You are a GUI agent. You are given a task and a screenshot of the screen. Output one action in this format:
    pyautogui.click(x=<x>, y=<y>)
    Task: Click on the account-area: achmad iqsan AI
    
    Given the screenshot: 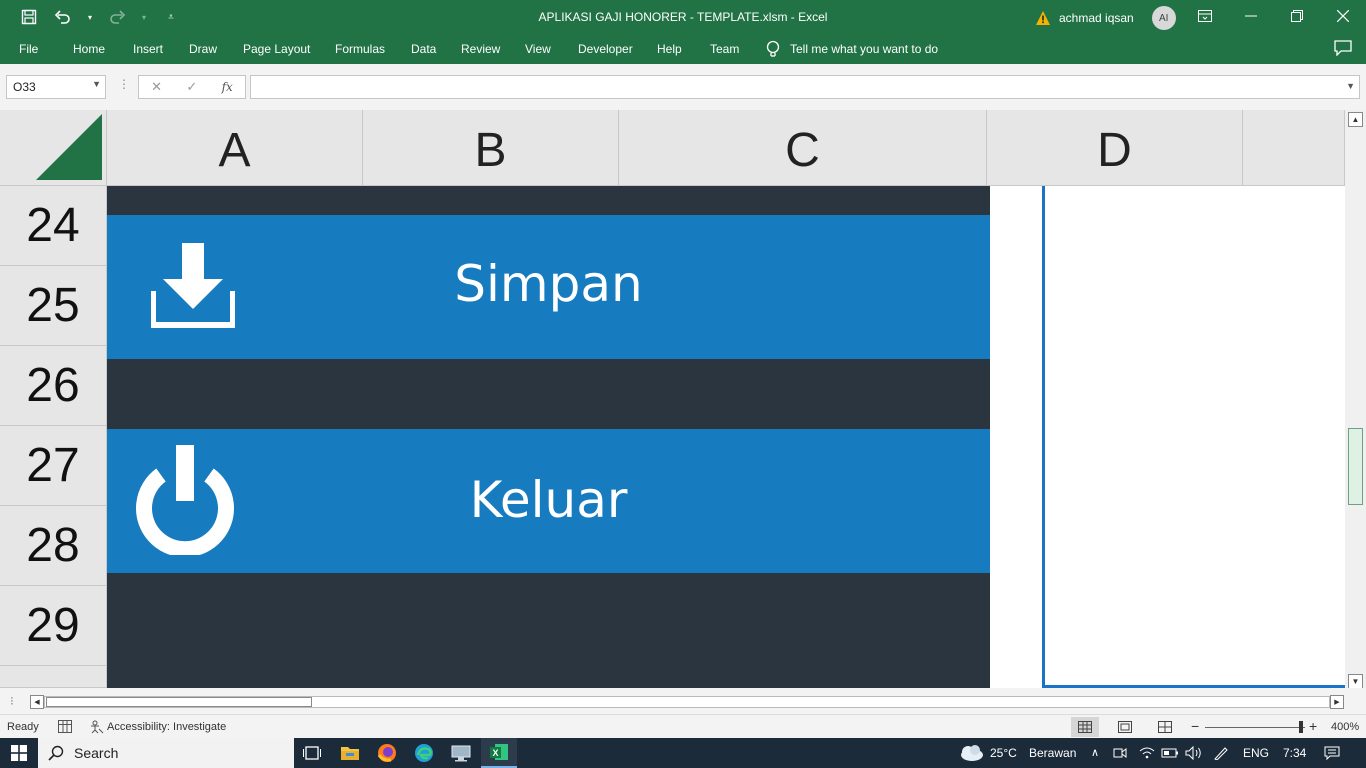 What is the action you would take?
    pyautogui.click(x=1105, y=18)
    